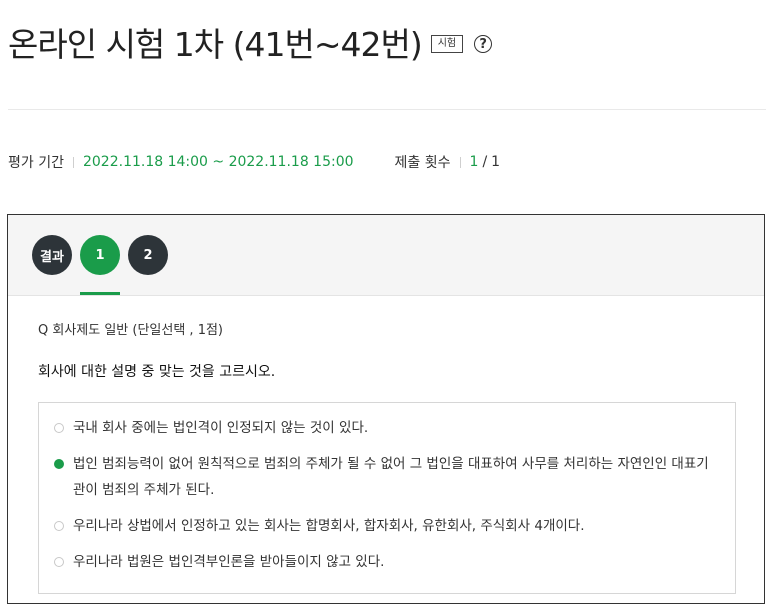 Image resolution: width=774 pixels, height=604 pixels. Describe the element at coordinates (447, 44) in the screenshot. I see `exam-badge: 시험` at that location.